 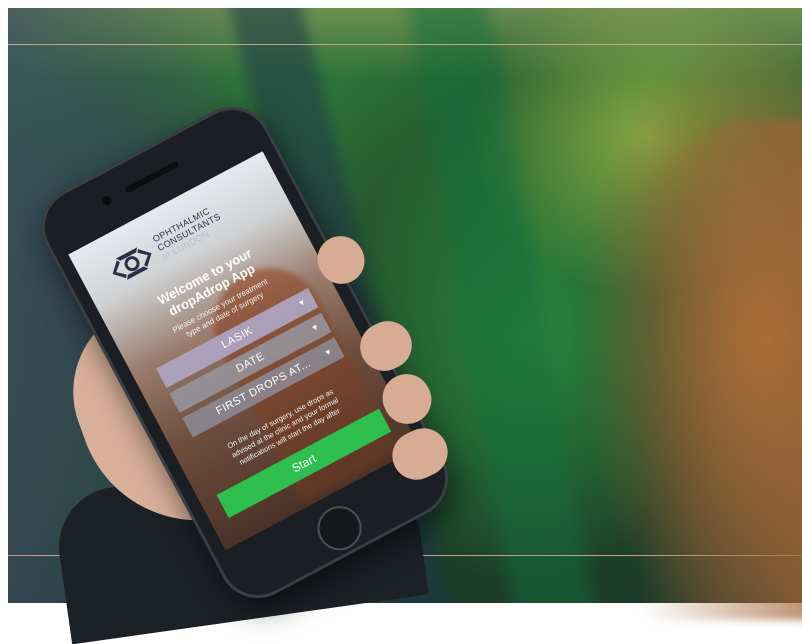 I want to click on top-divider, so click(x=405, y=44).